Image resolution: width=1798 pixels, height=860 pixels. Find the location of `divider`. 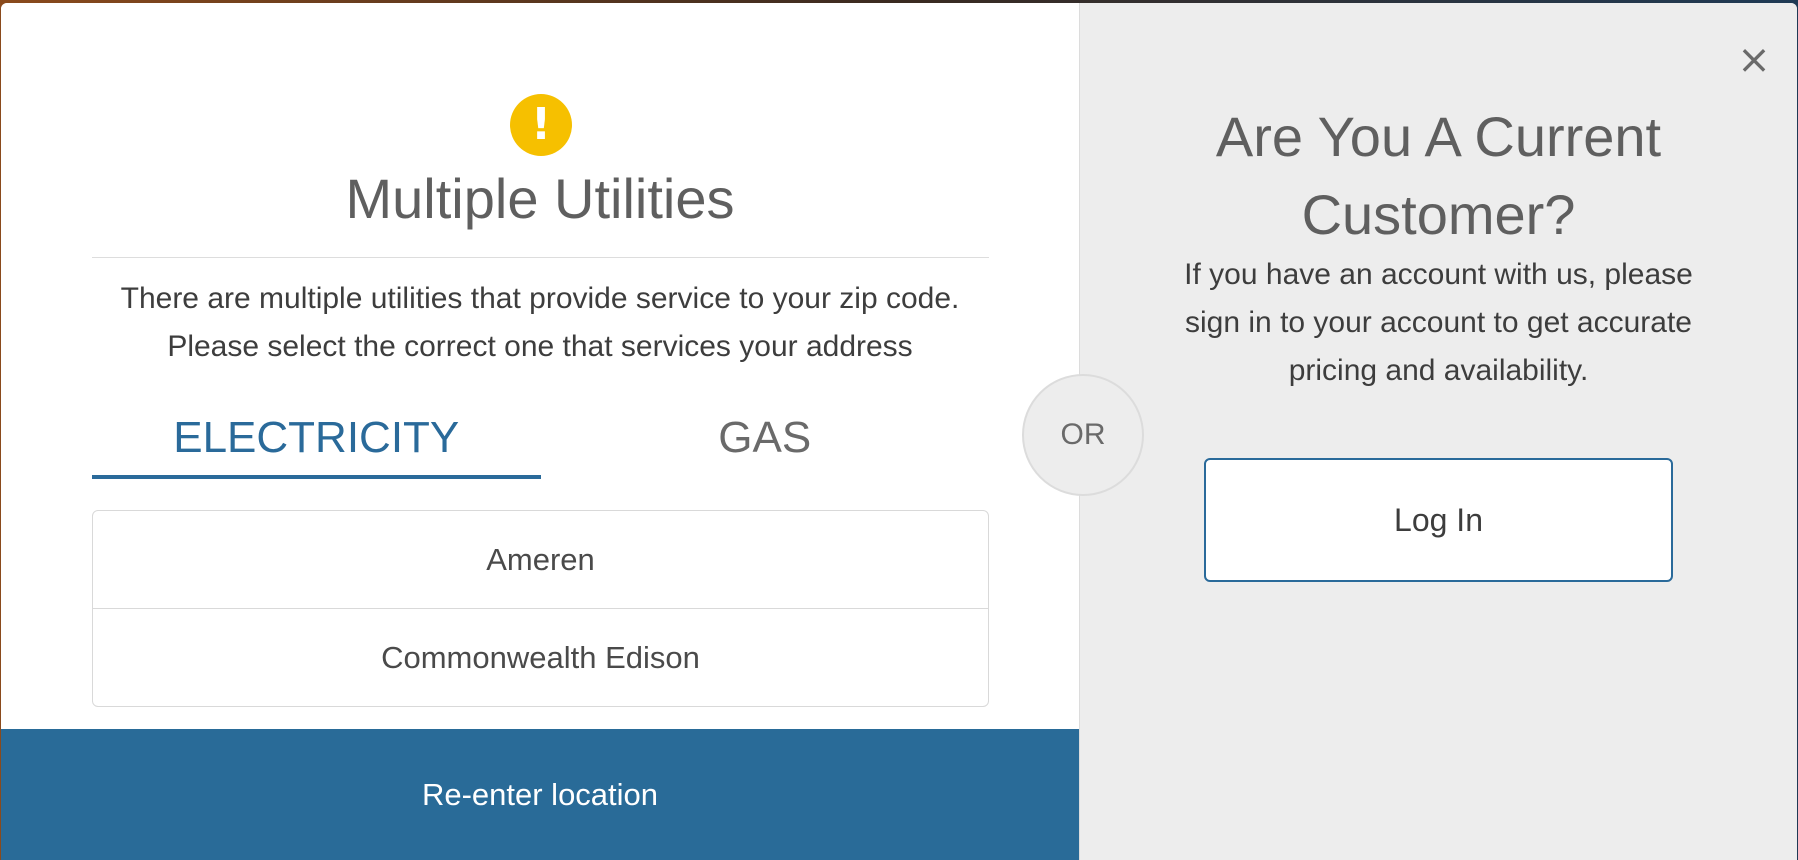

divider is located at coordinates (540, 257).